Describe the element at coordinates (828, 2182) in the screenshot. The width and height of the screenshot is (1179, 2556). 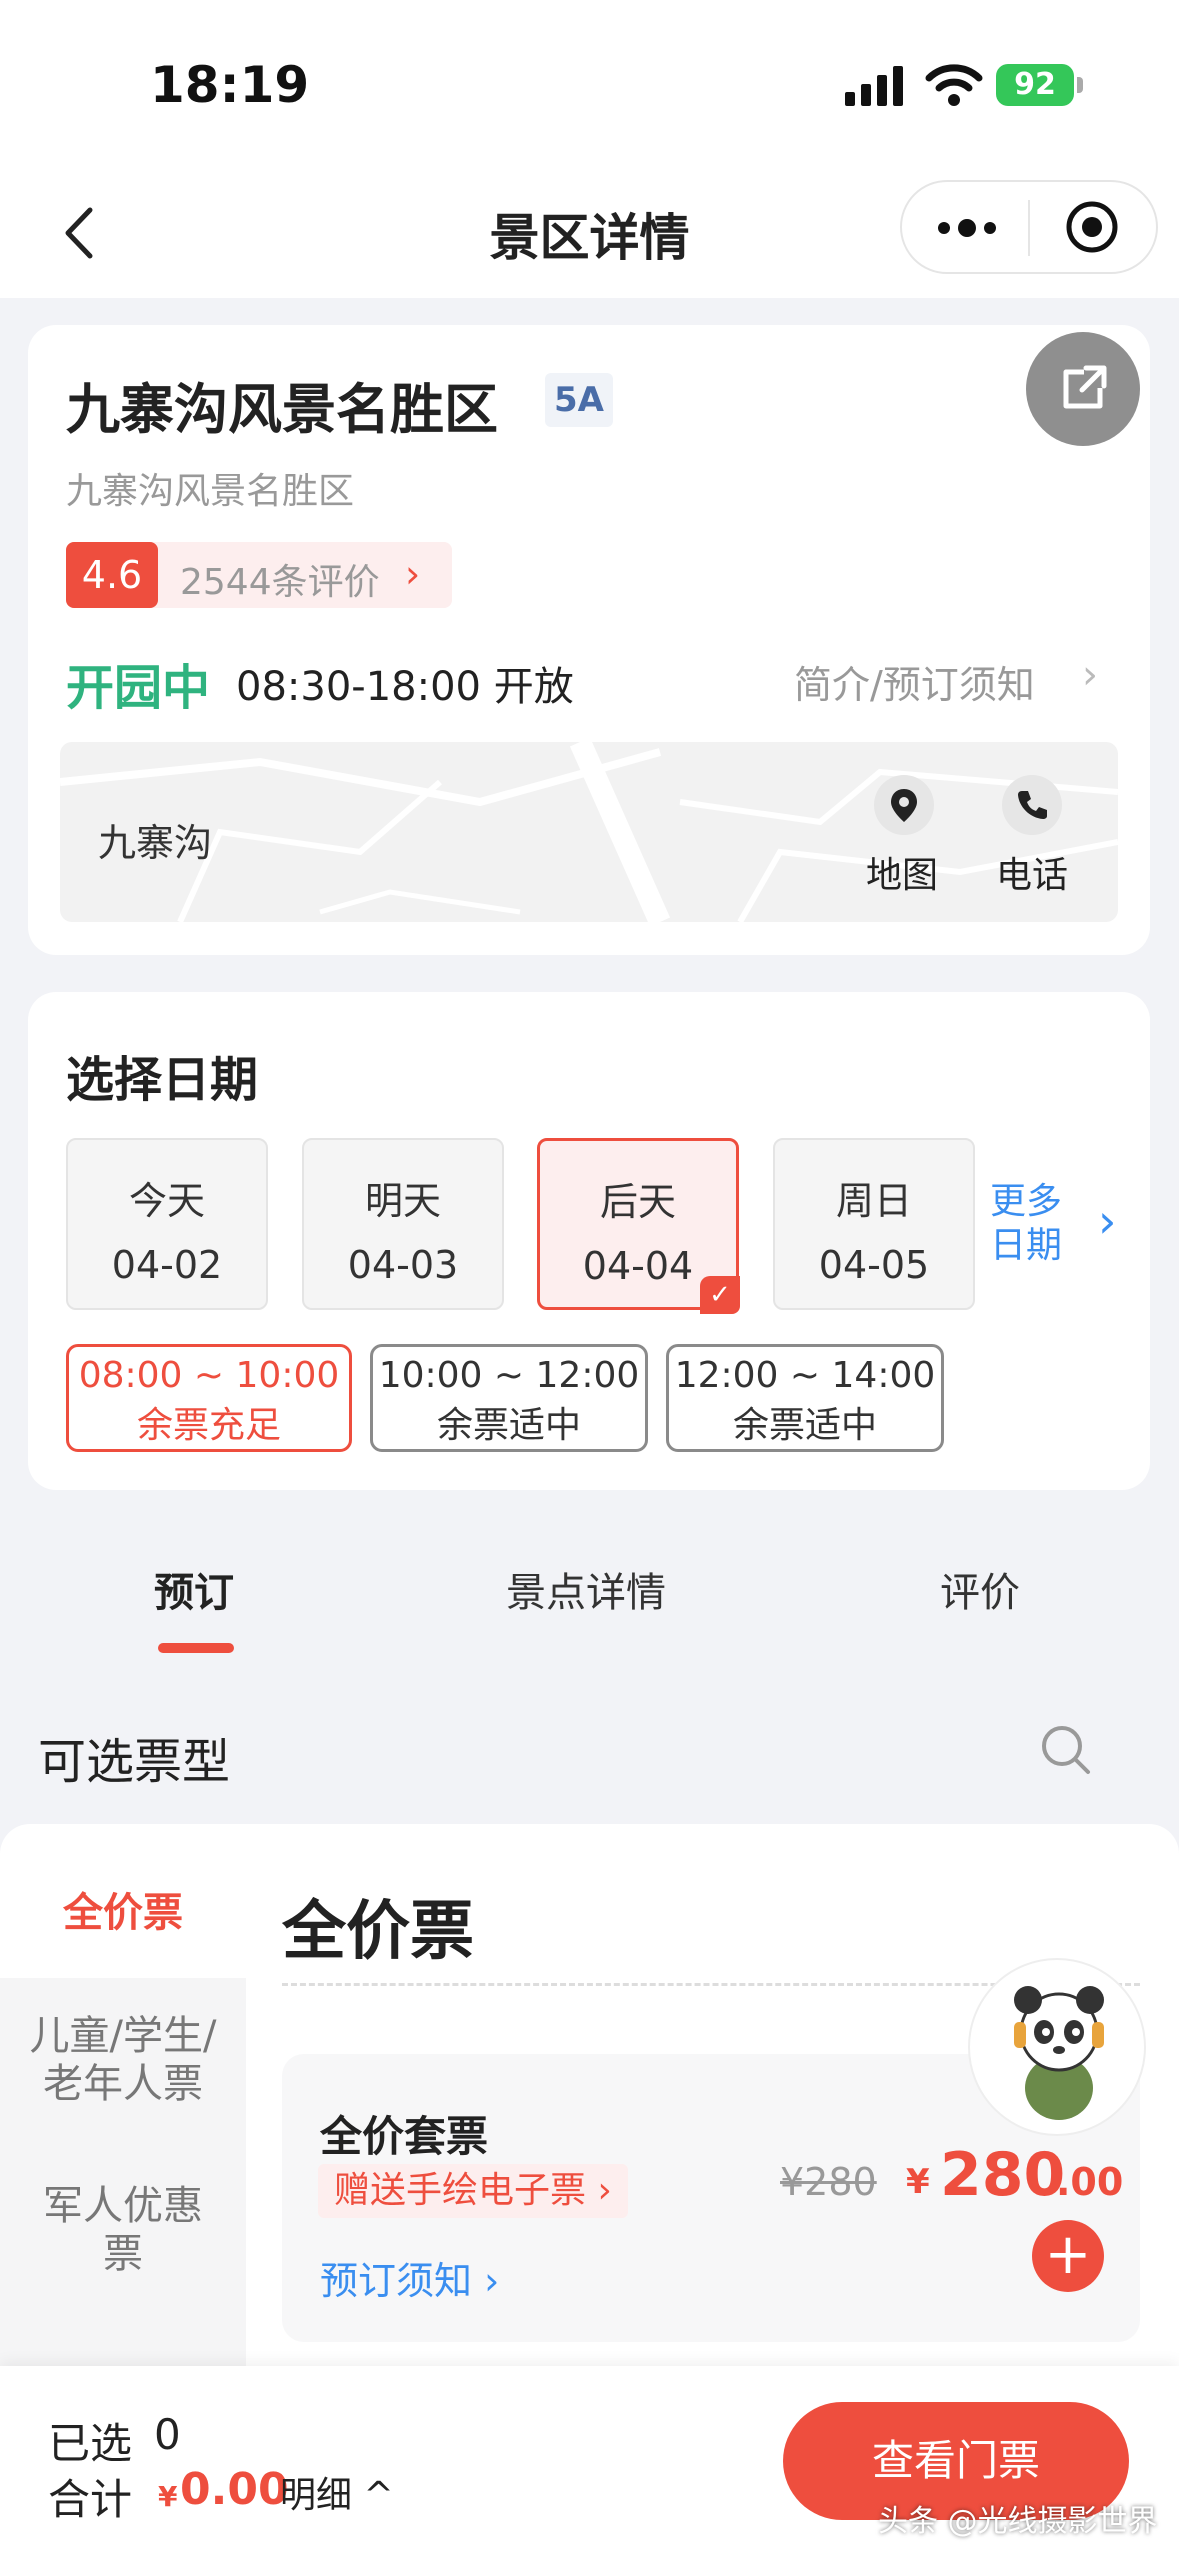
I see `original-price: ¥280` at that location.